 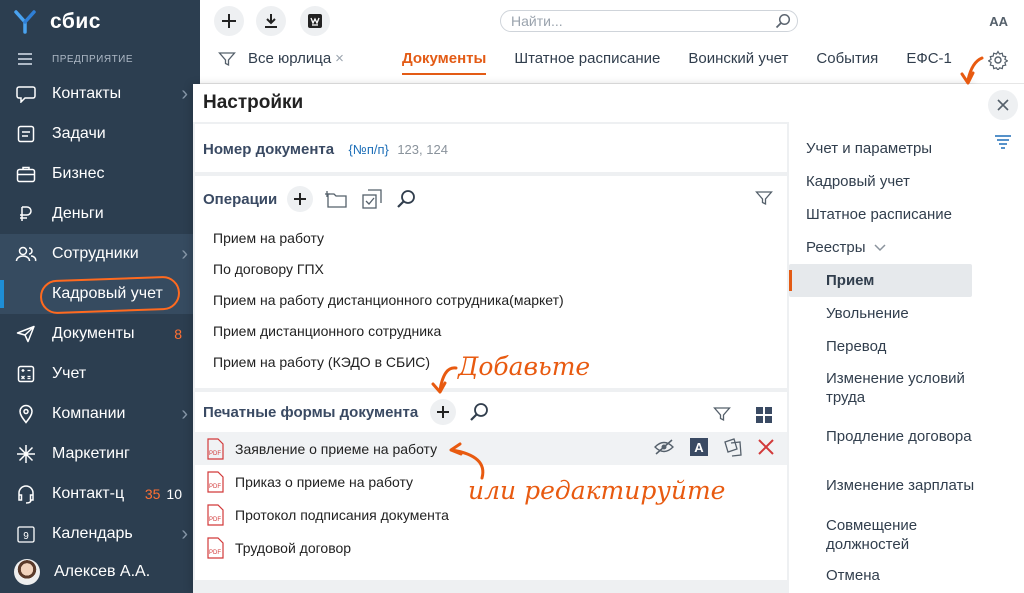 I want to click on settings-nav-item: Увольнение, so click(x=882, y=313).